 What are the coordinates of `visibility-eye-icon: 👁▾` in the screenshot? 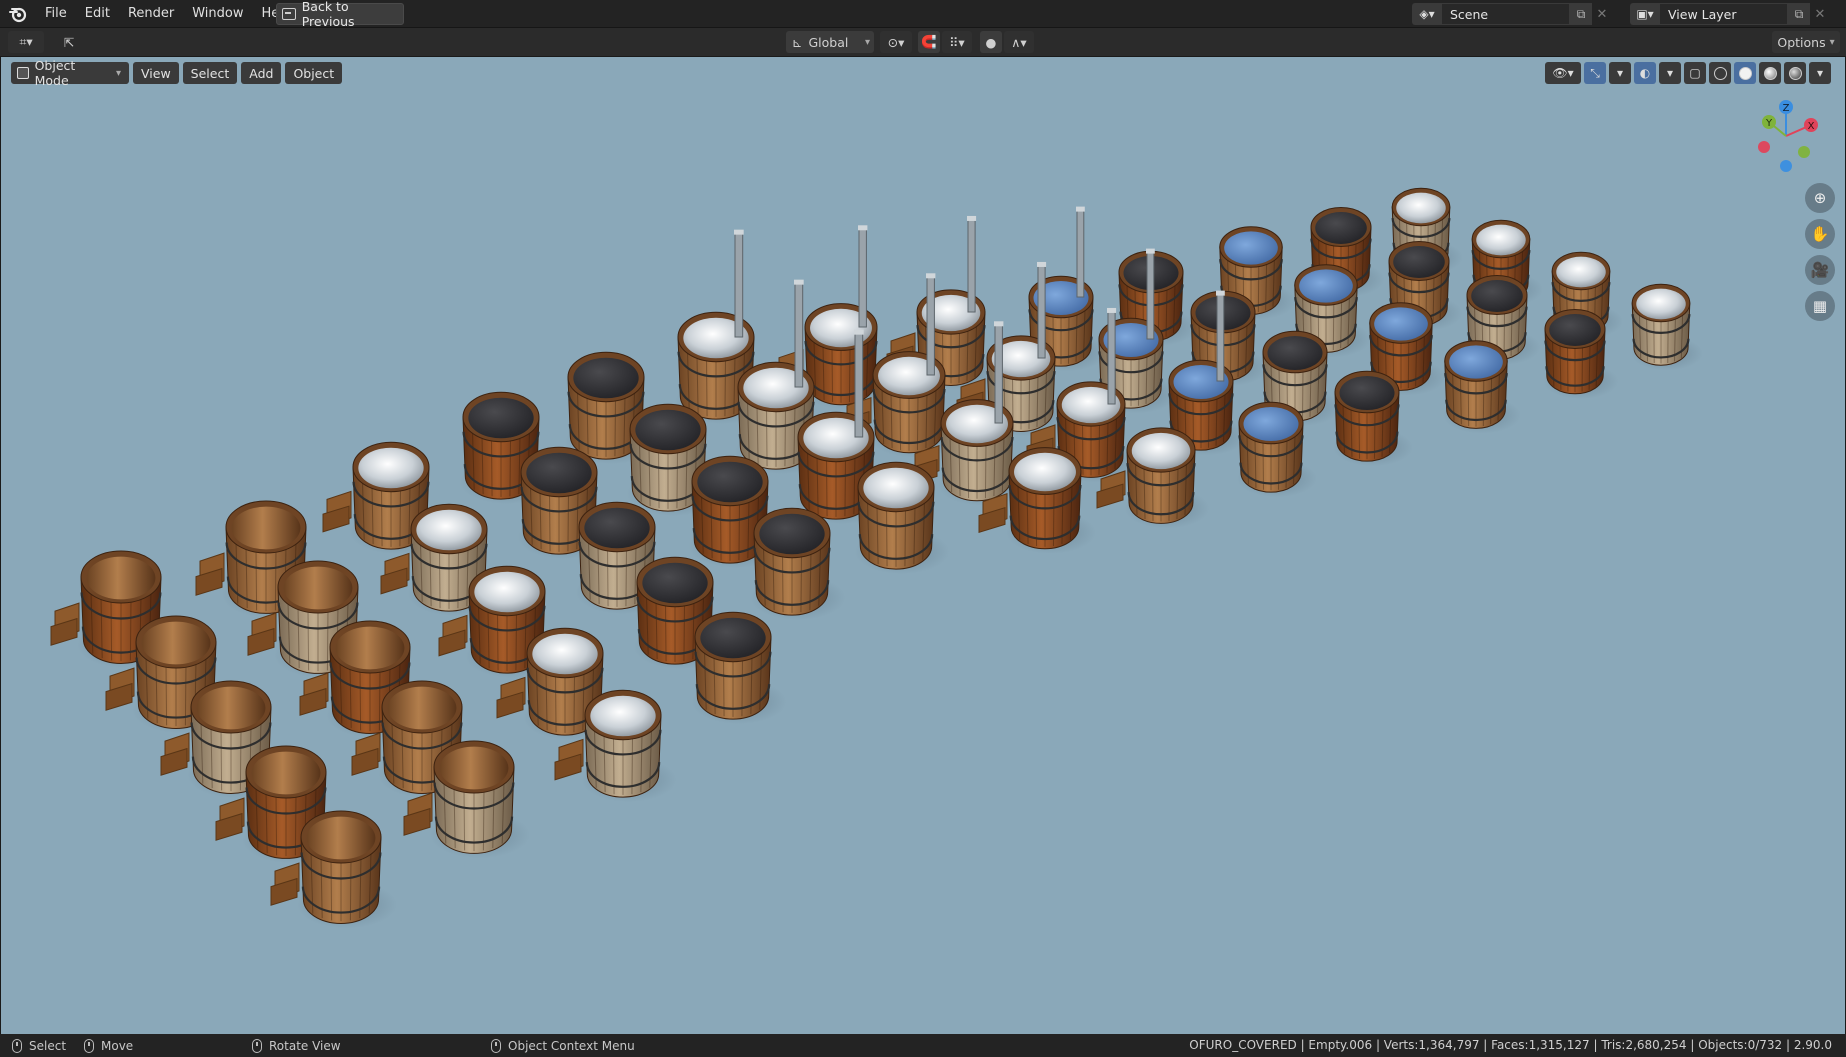 It's located at (1563, 73).